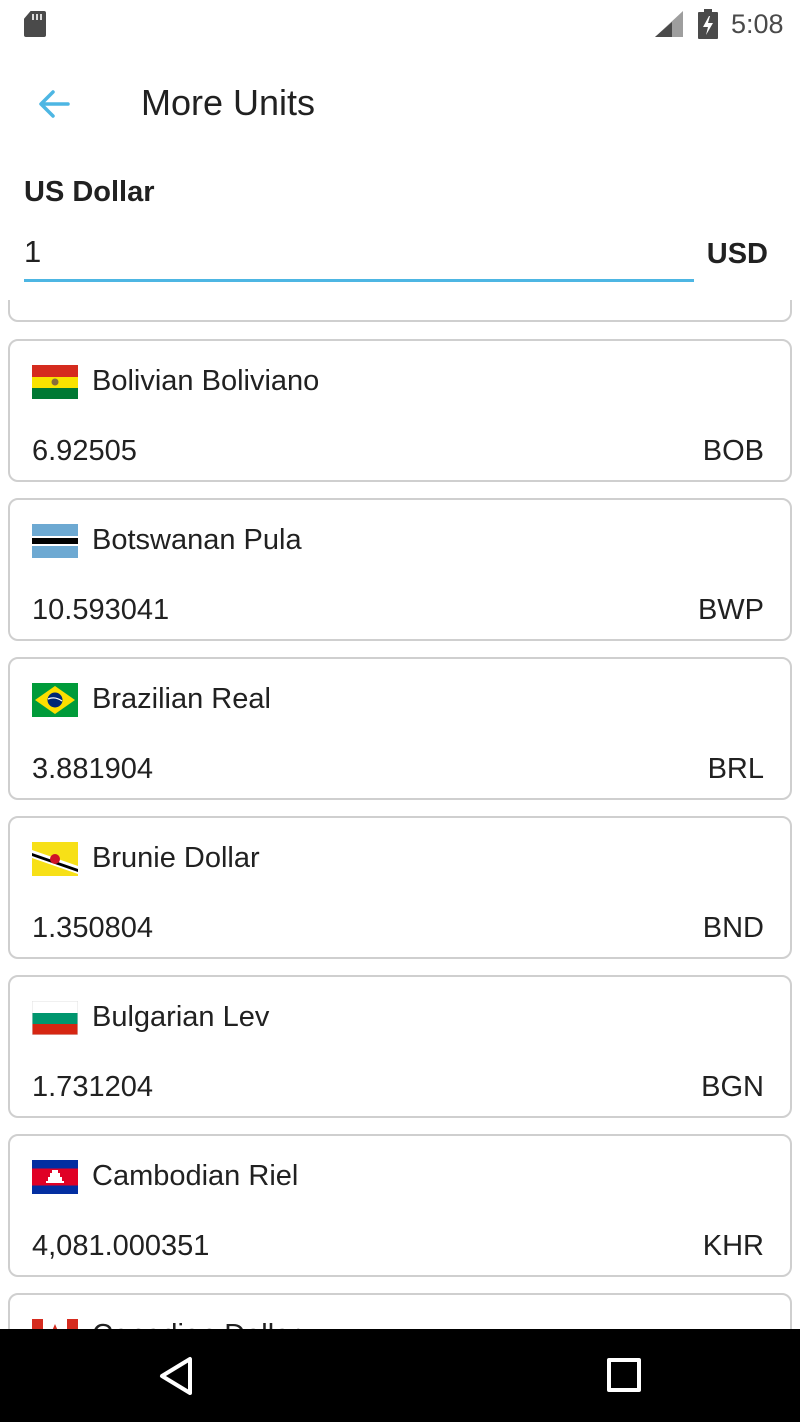 The image size is (800, 1422). I want to click on arrow-back-icon, so click(54, 104).